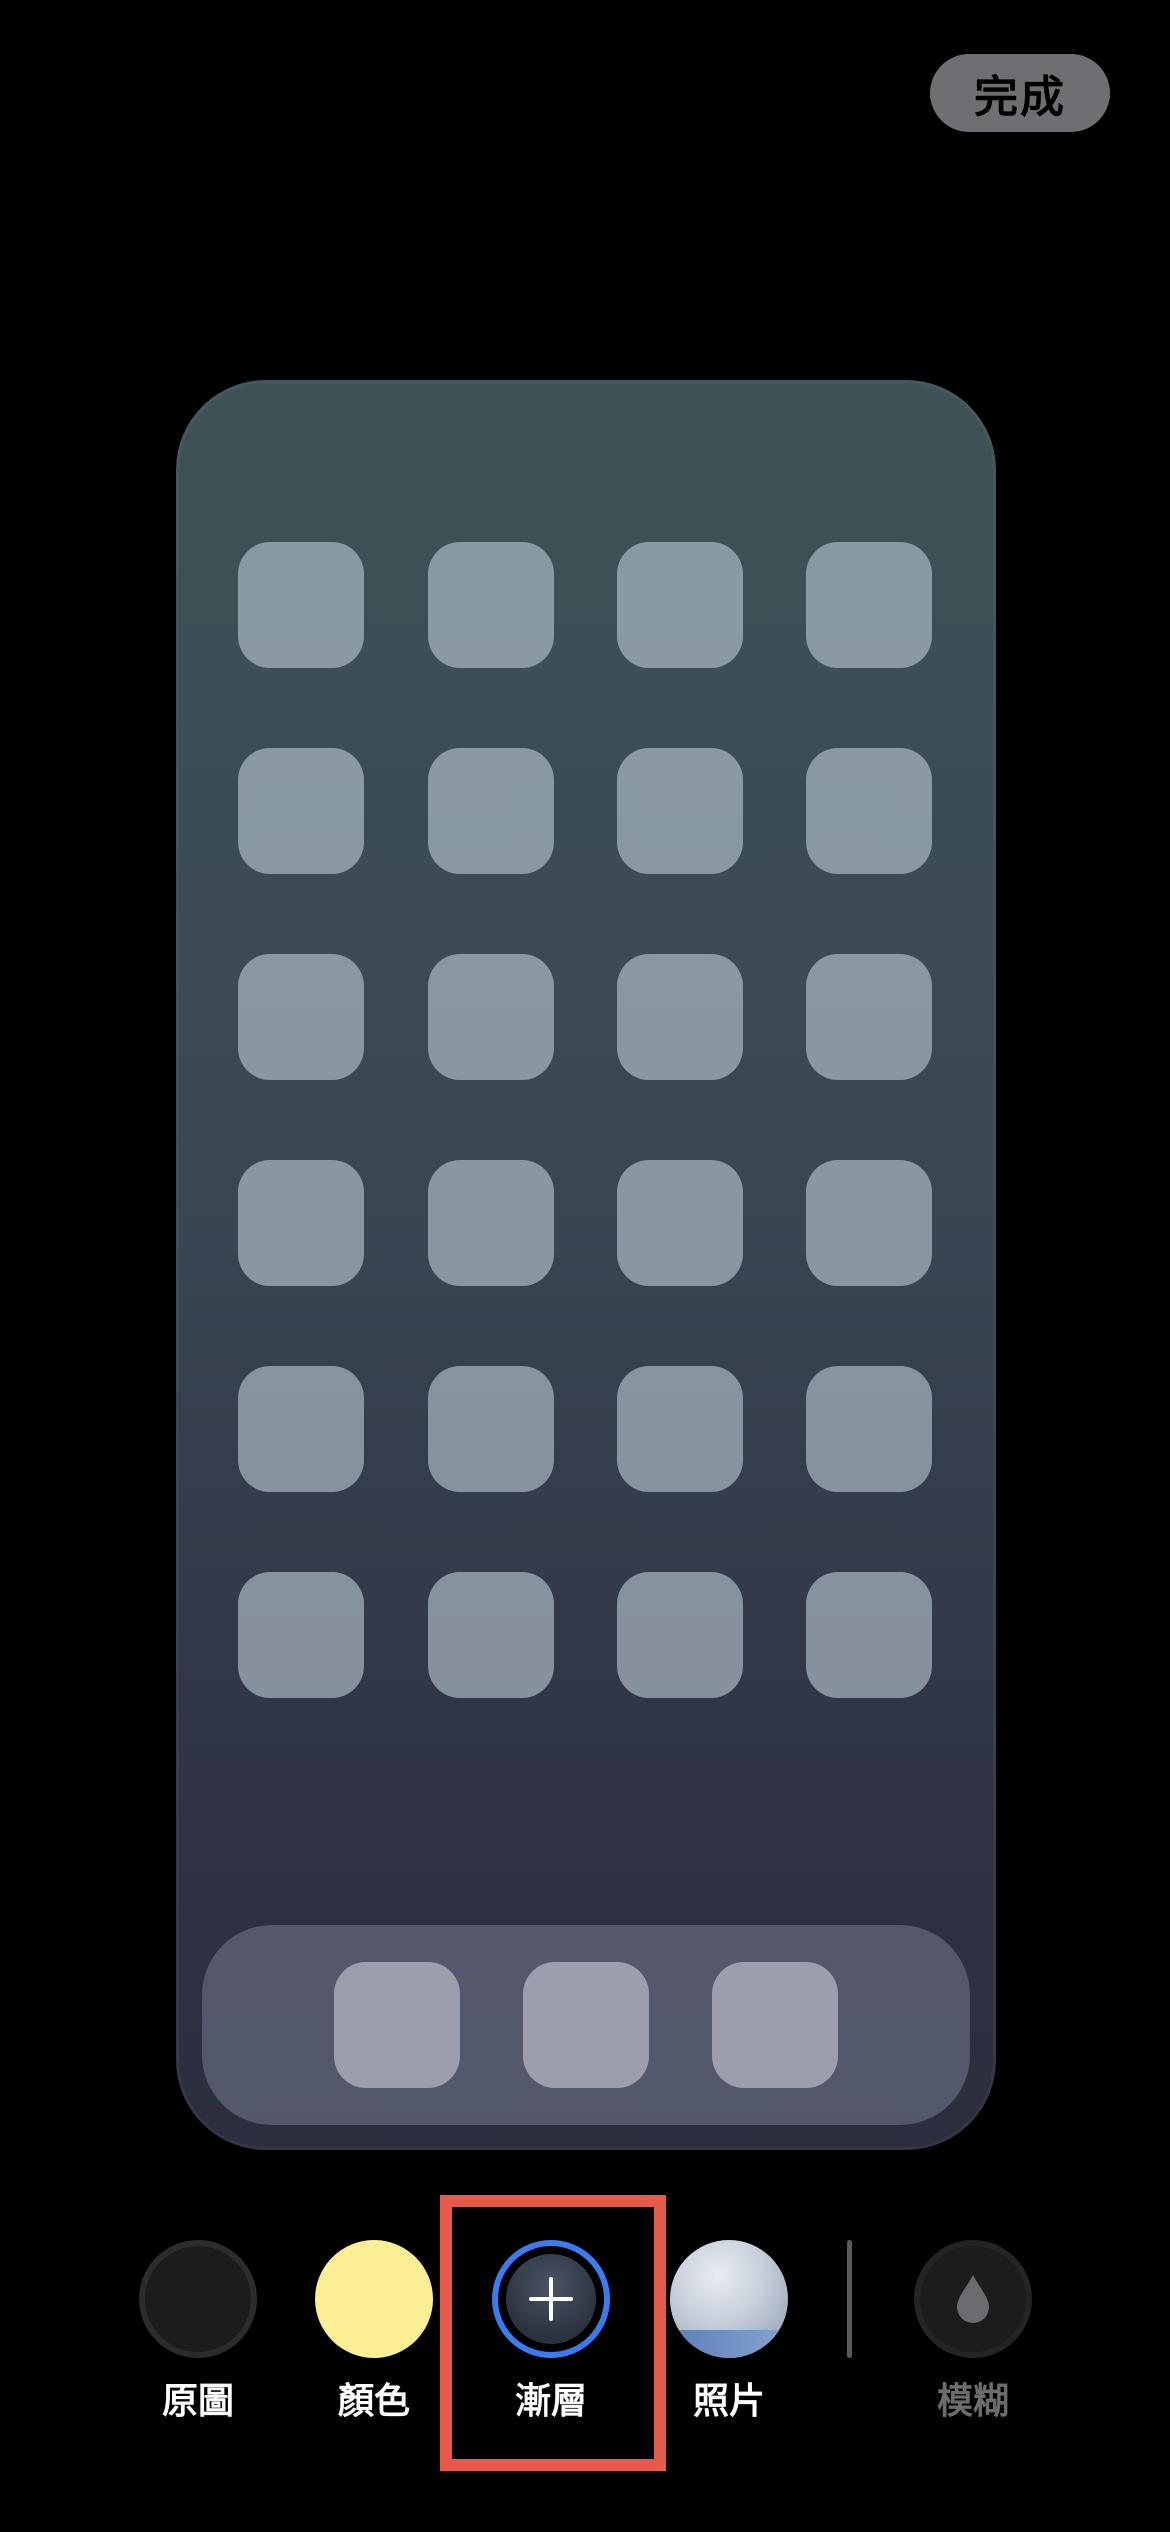  I want to click on option-blur-button, so click(973, 2299).